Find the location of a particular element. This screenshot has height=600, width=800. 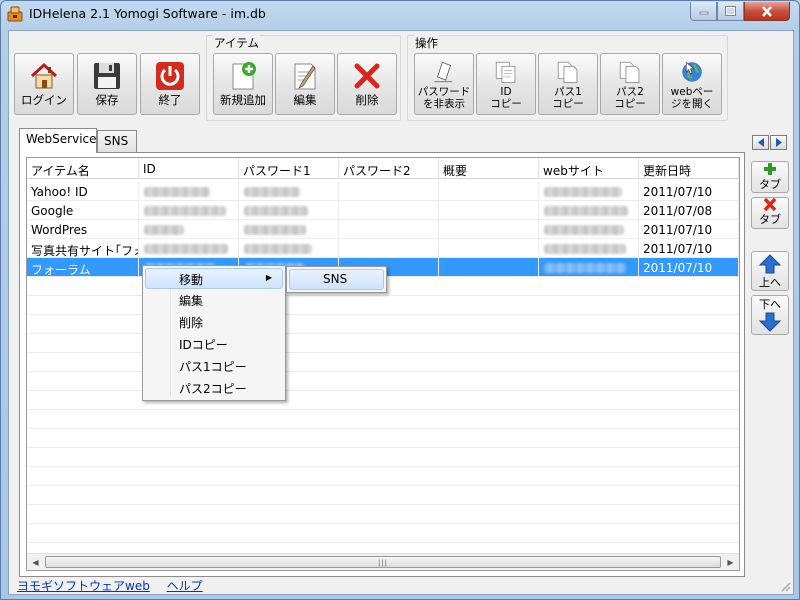

tab-webservice: WebService is located at coordinates (58, 140).